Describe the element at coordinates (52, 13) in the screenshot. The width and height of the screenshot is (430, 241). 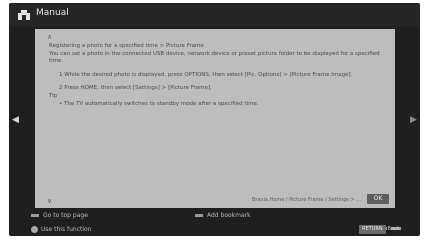
I see `page-title: Manual` at that location.